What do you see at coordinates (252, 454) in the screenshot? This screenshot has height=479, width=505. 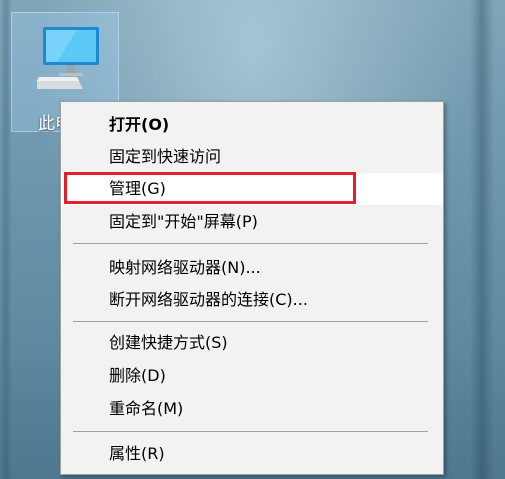 I see `menu-item-properties: 属性(R)` at bounding box center [252, 454].